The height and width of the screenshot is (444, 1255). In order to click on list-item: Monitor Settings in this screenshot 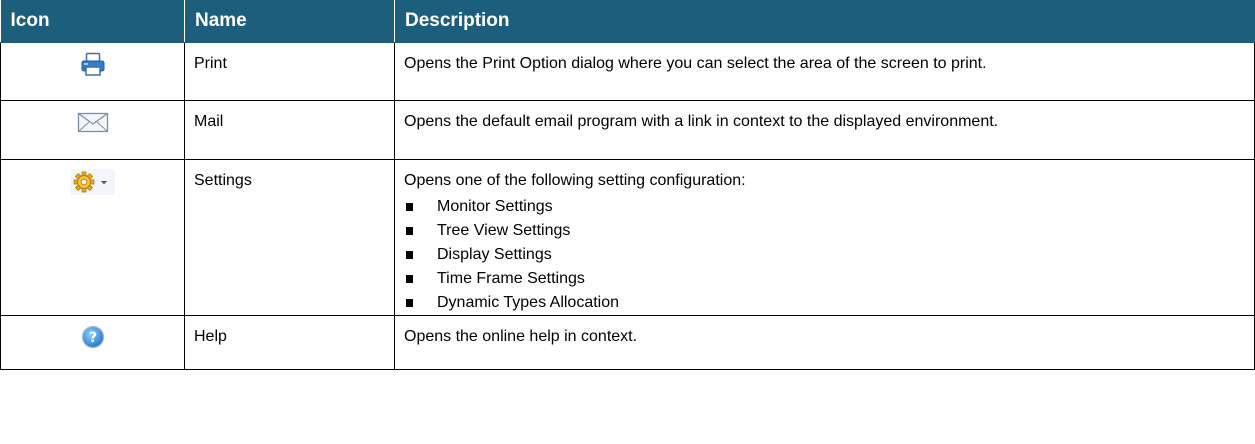, I will do `click(825, 207)`.